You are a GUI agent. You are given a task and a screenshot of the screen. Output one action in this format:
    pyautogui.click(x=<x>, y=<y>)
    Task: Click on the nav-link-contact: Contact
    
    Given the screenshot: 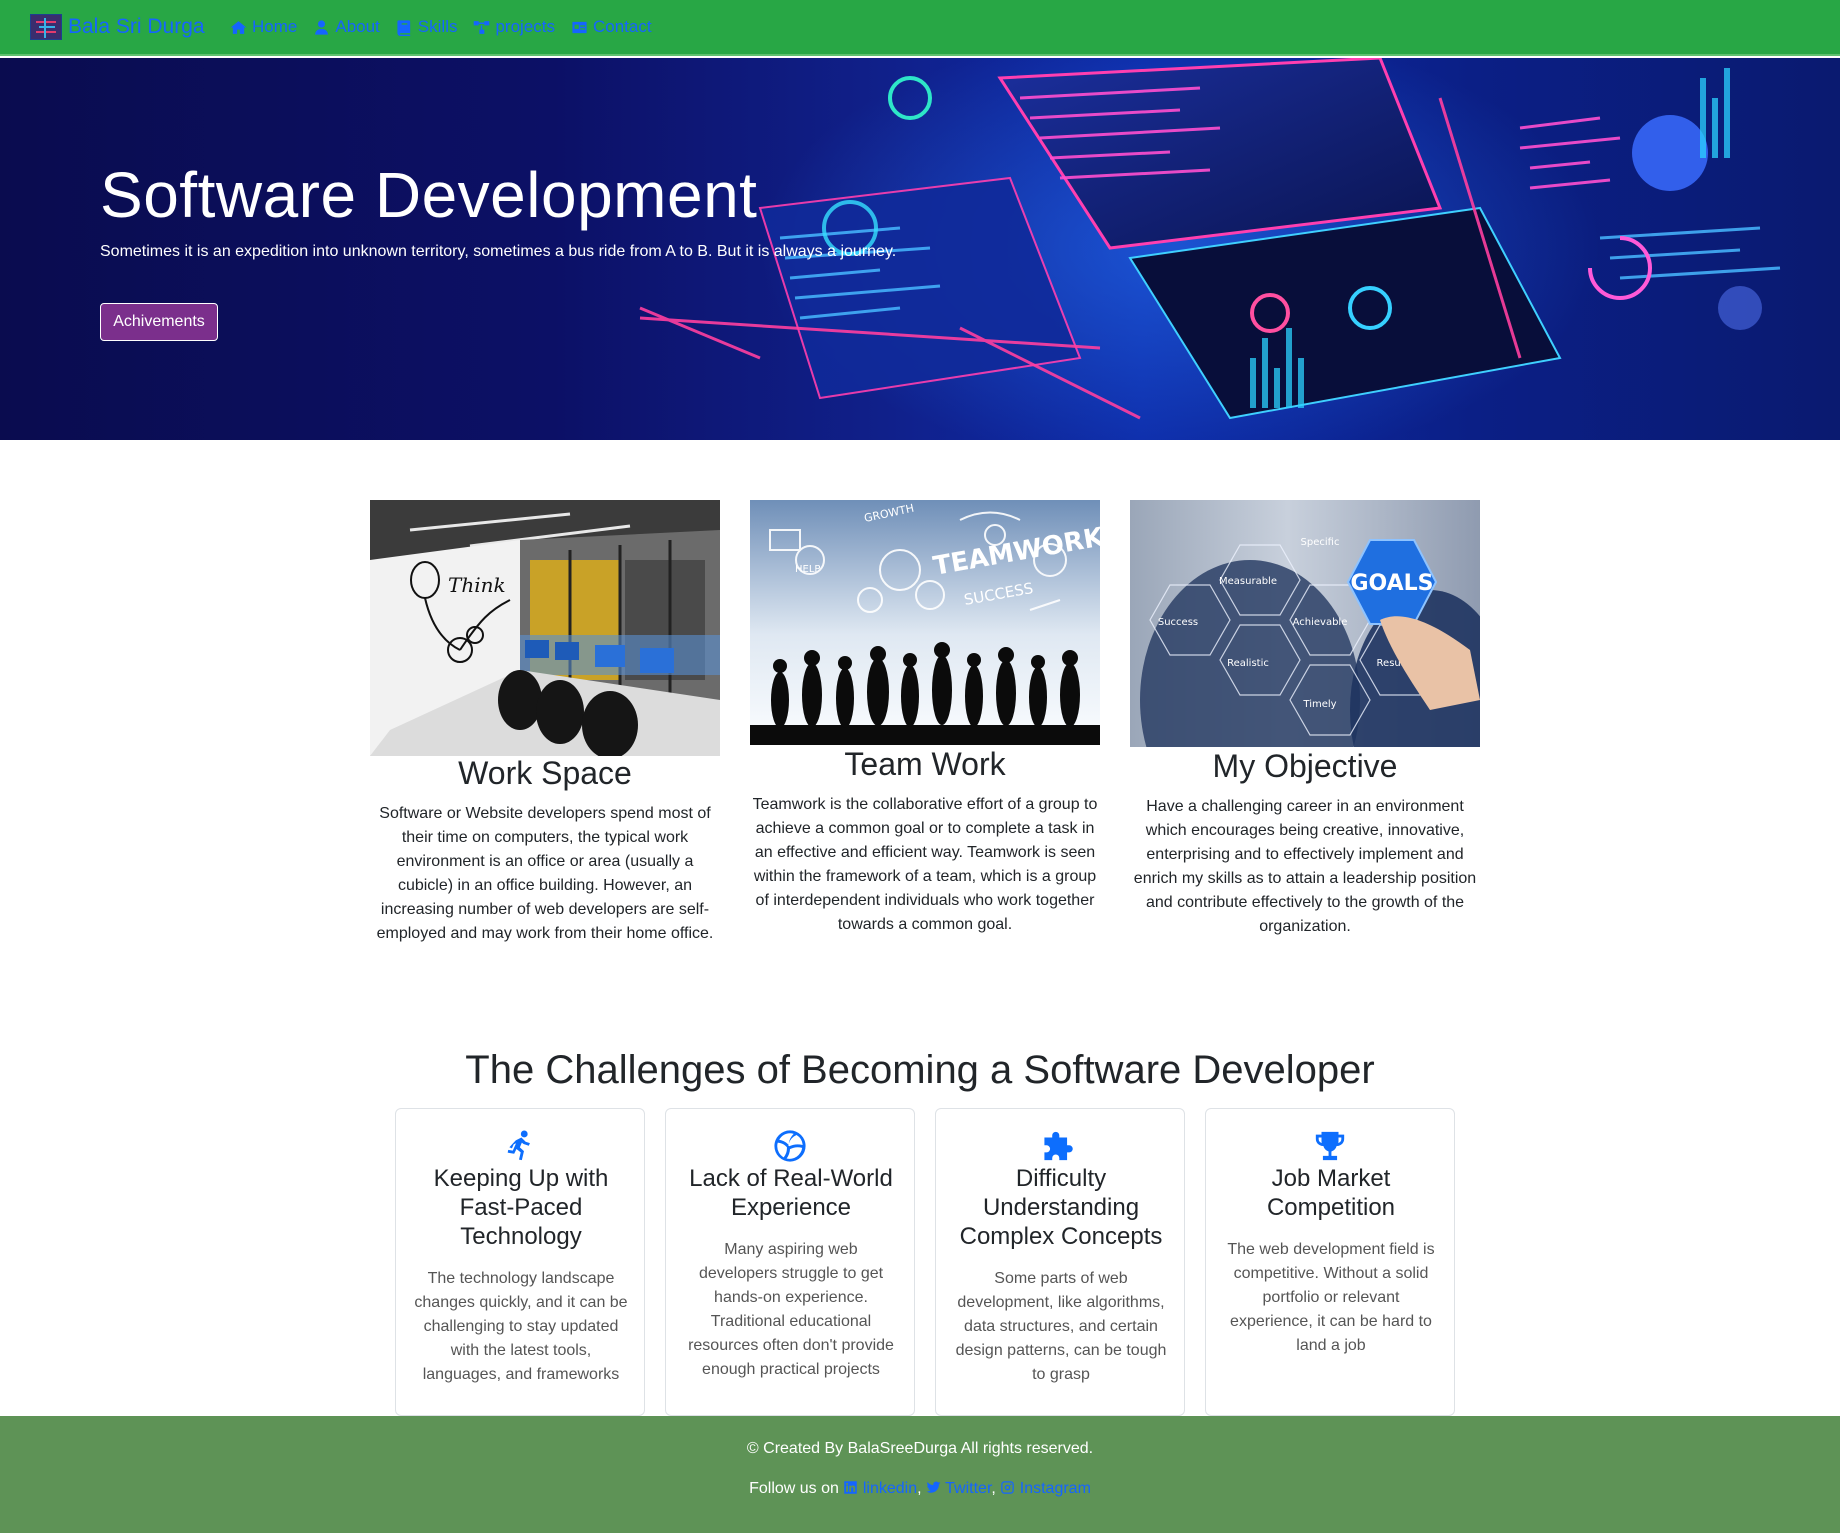 What is the action you would take?
    pyautogui.click(x=611, y=27)
    